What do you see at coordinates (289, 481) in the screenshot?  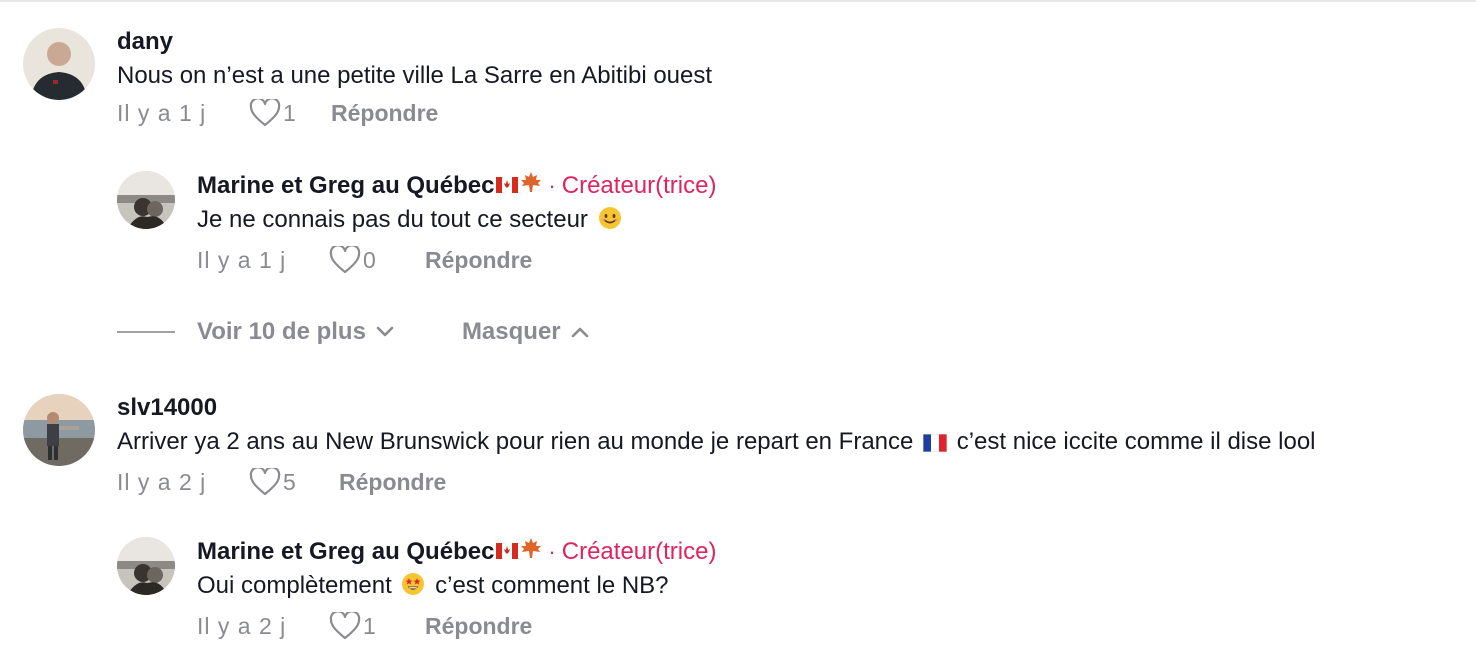 I see `like-count: 5` at bounding box center [289, 481].